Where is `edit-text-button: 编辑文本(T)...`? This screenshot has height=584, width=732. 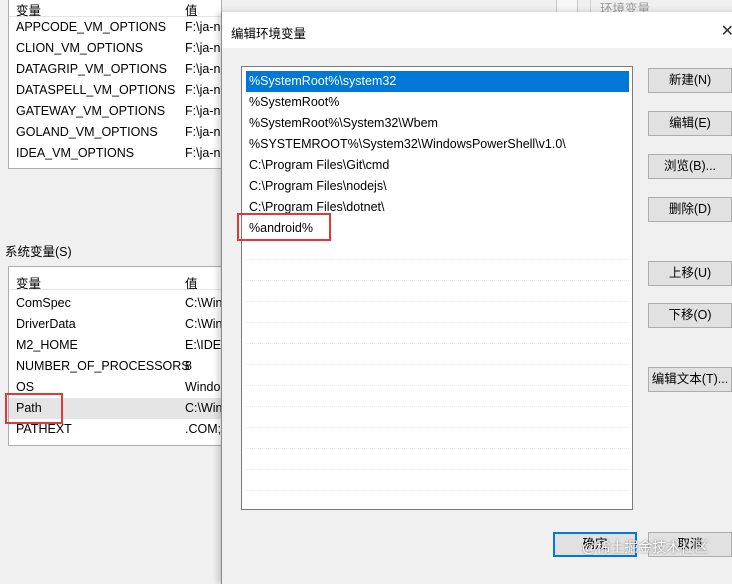
edit-text-button: 编辑文本(T)... is located at coordinates (690, 379).